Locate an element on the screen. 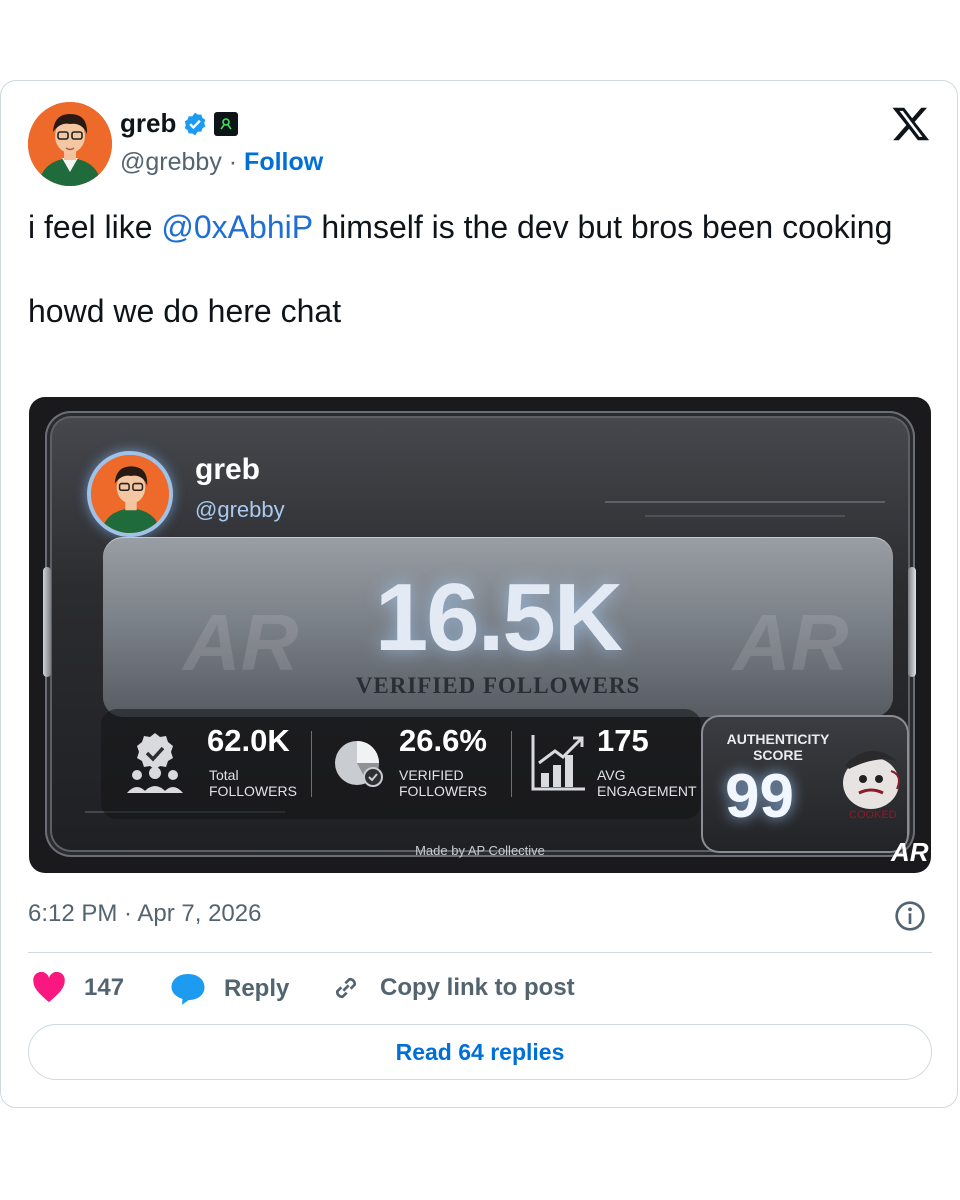 The width and height of the screenshot is (960, 1200). reply-button: Reply is located at coordinates (229, 989).